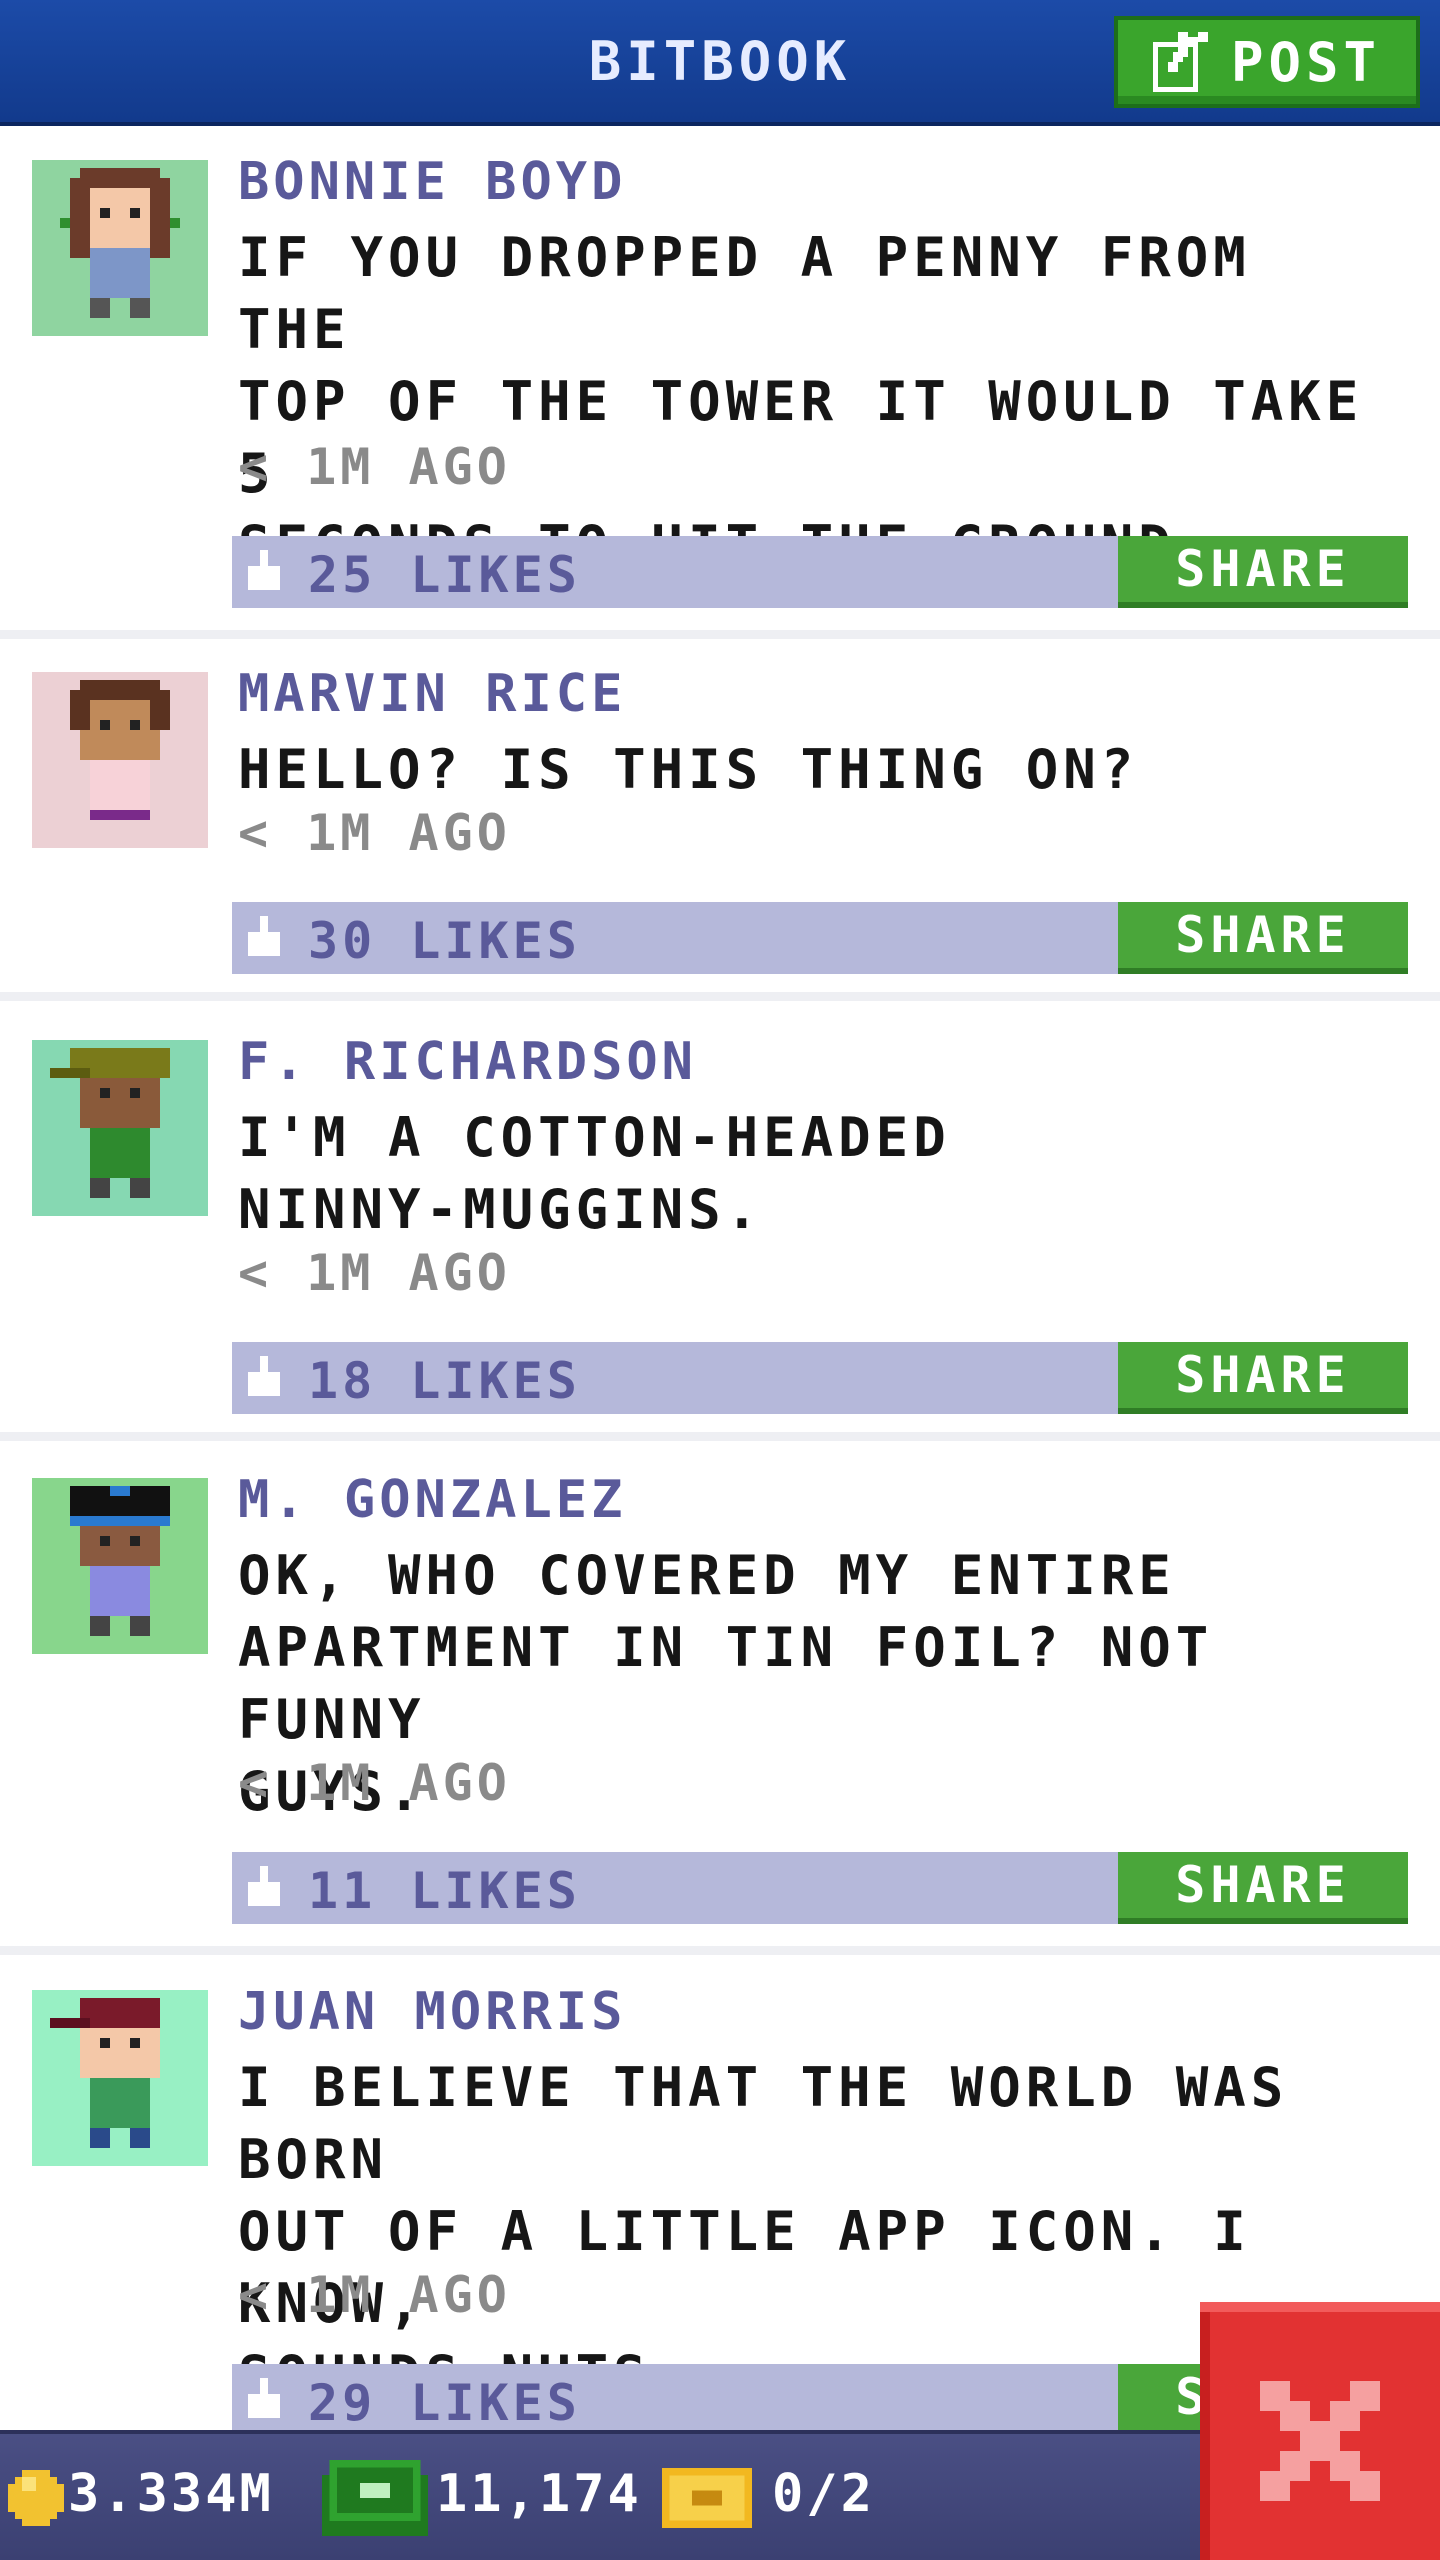  I want to click on post-author: JUAN MORRIS, so click(432, 2012).